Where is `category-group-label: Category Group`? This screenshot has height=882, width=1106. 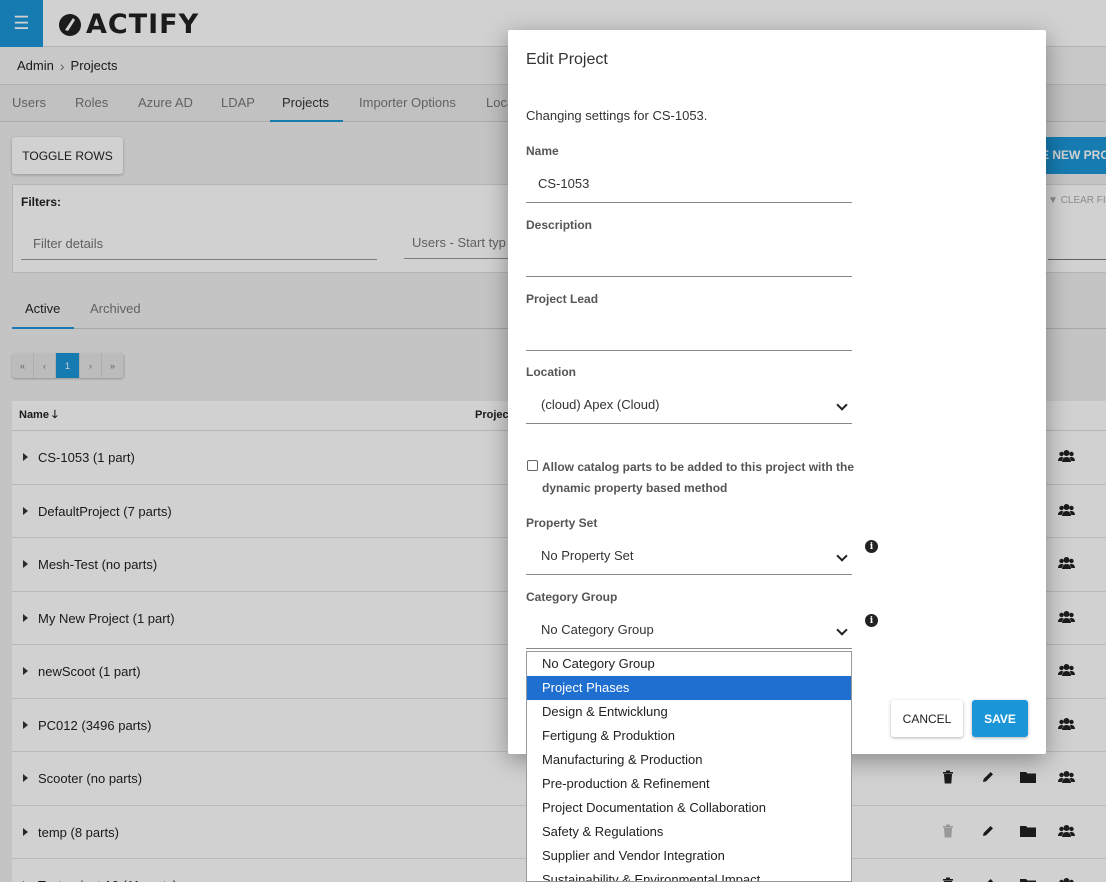 category-group-label: Category Group is located at coordinates (572, 597).